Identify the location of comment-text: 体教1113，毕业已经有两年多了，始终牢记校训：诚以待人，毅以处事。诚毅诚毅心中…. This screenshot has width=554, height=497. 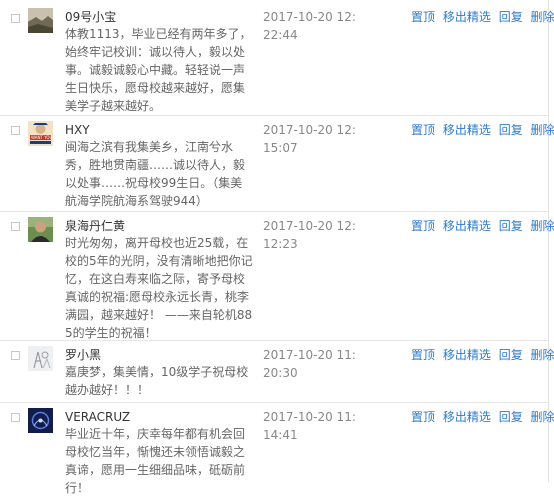
(158, 70).